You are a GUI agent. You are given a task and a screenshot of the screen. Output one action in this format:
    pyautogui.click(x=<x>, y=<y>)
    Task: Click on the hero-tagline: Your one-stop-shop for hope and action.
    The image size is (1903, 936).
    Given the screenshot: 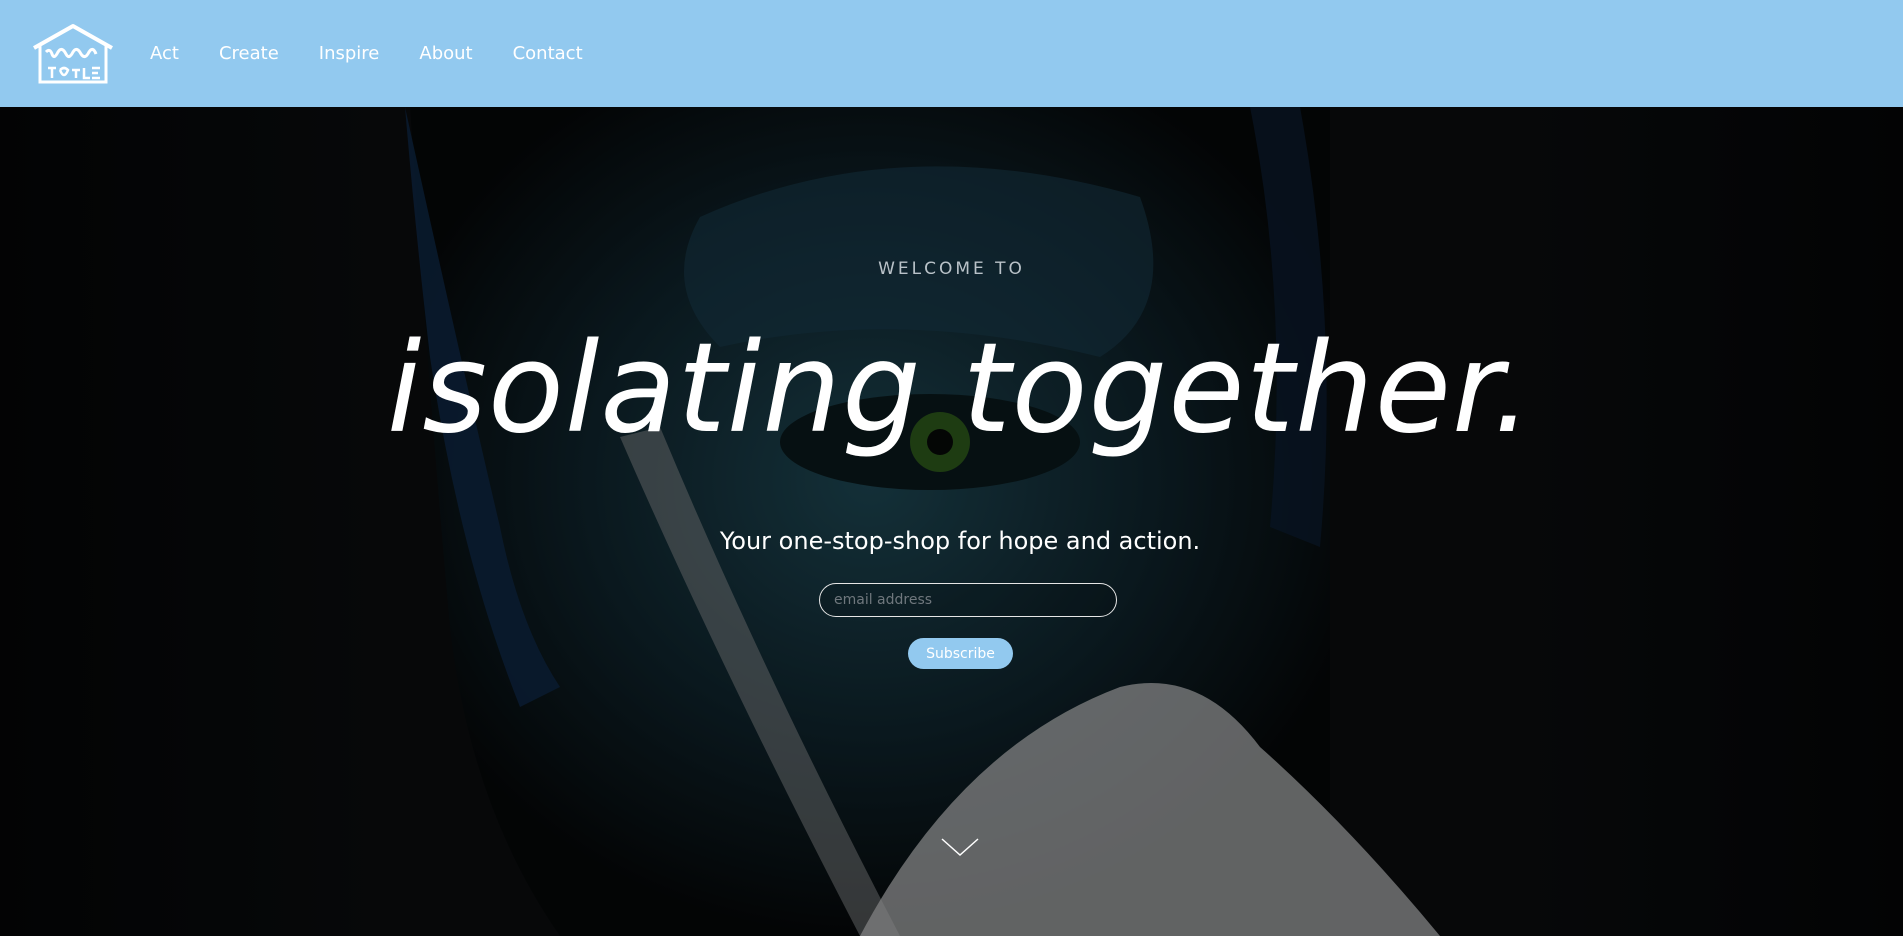 What is the action you would take?
    pyautogui.click(x=960, y=541)
    